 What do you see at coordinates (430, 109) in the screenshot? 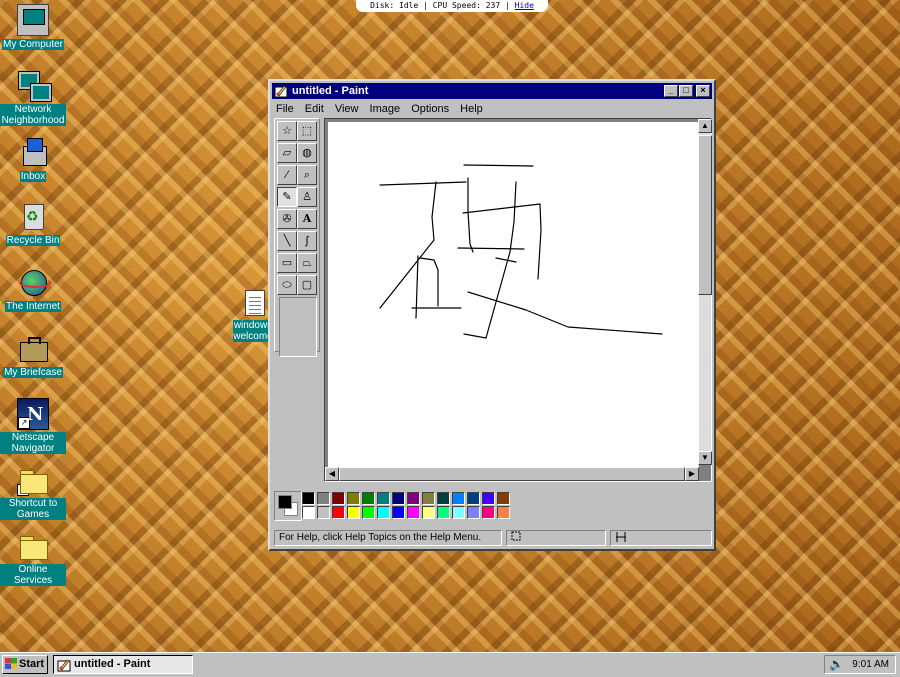
I see `menu-options: Options` at bounding box center [430, 109].